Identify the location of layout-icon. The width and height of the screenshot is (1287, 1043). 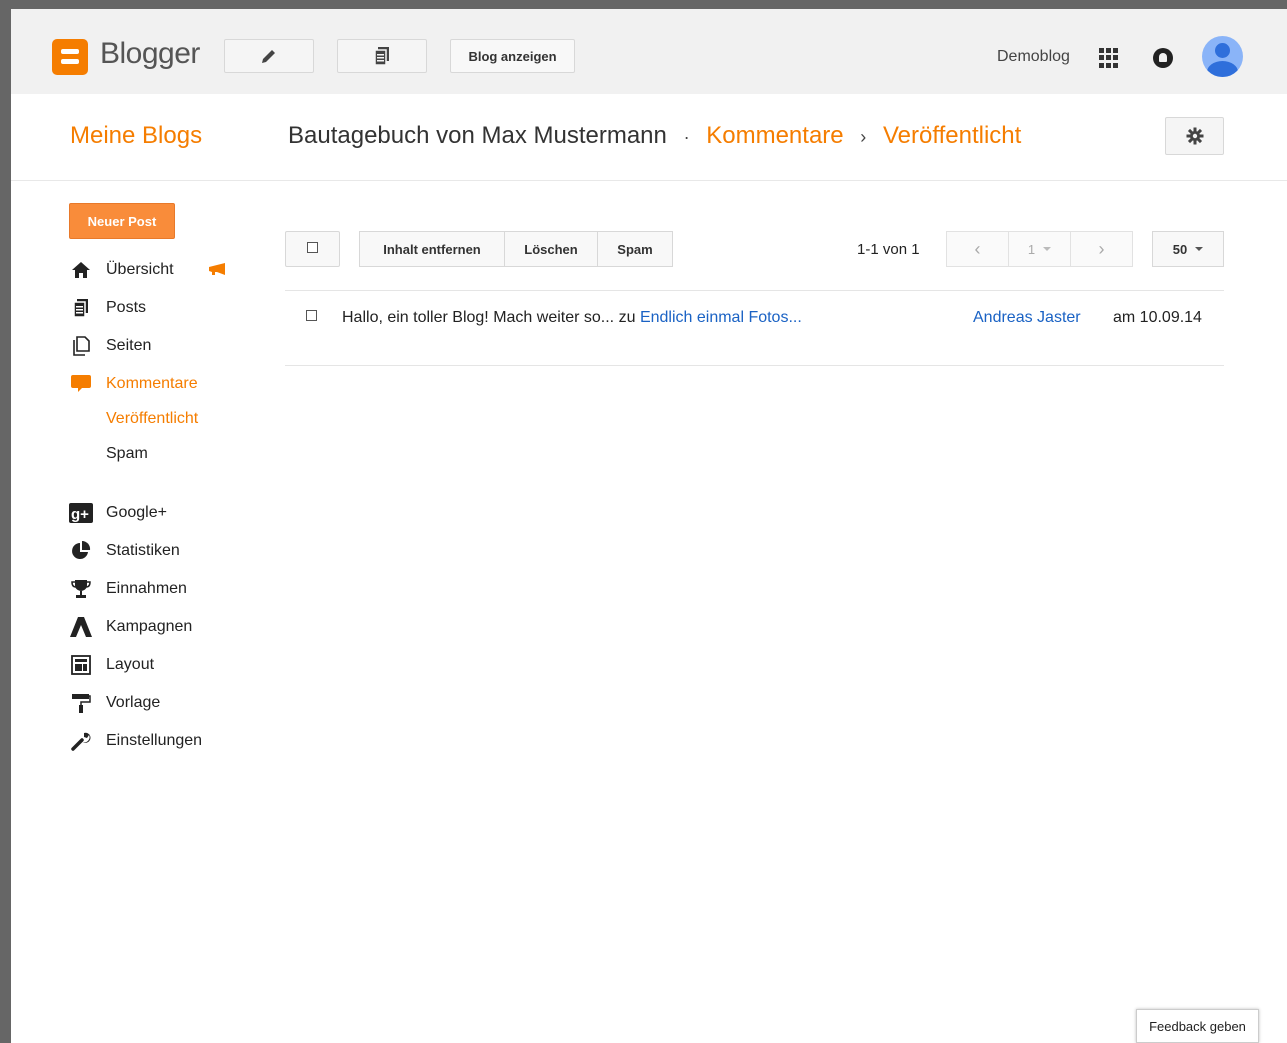
(81, 665).